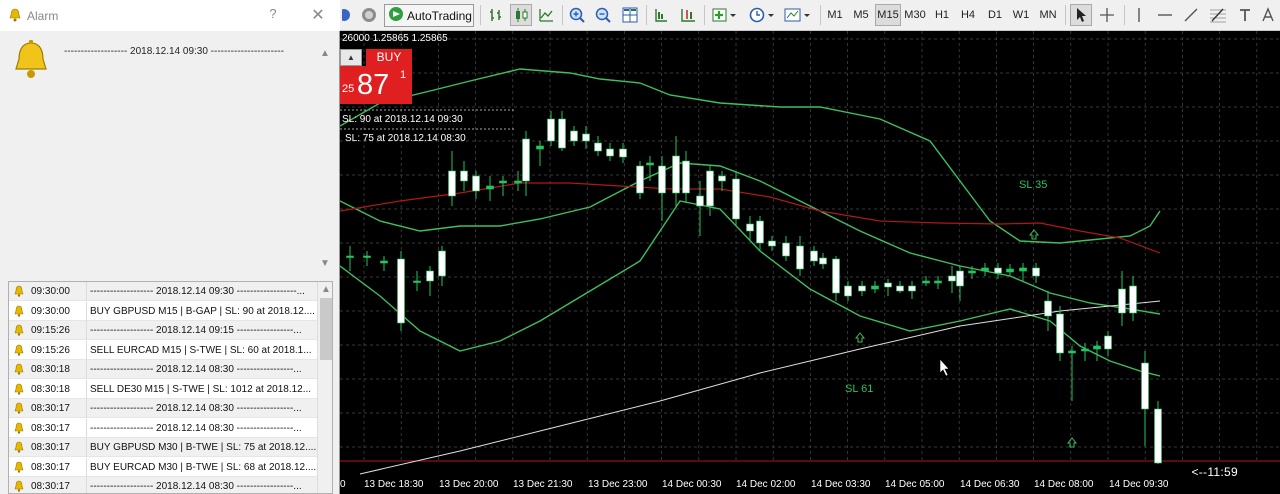 The width and height of the screenshot is (1280, 494). Describe the element at coordinates (318, 15) in the screenshot. I see `close-button: ✕` at that location.